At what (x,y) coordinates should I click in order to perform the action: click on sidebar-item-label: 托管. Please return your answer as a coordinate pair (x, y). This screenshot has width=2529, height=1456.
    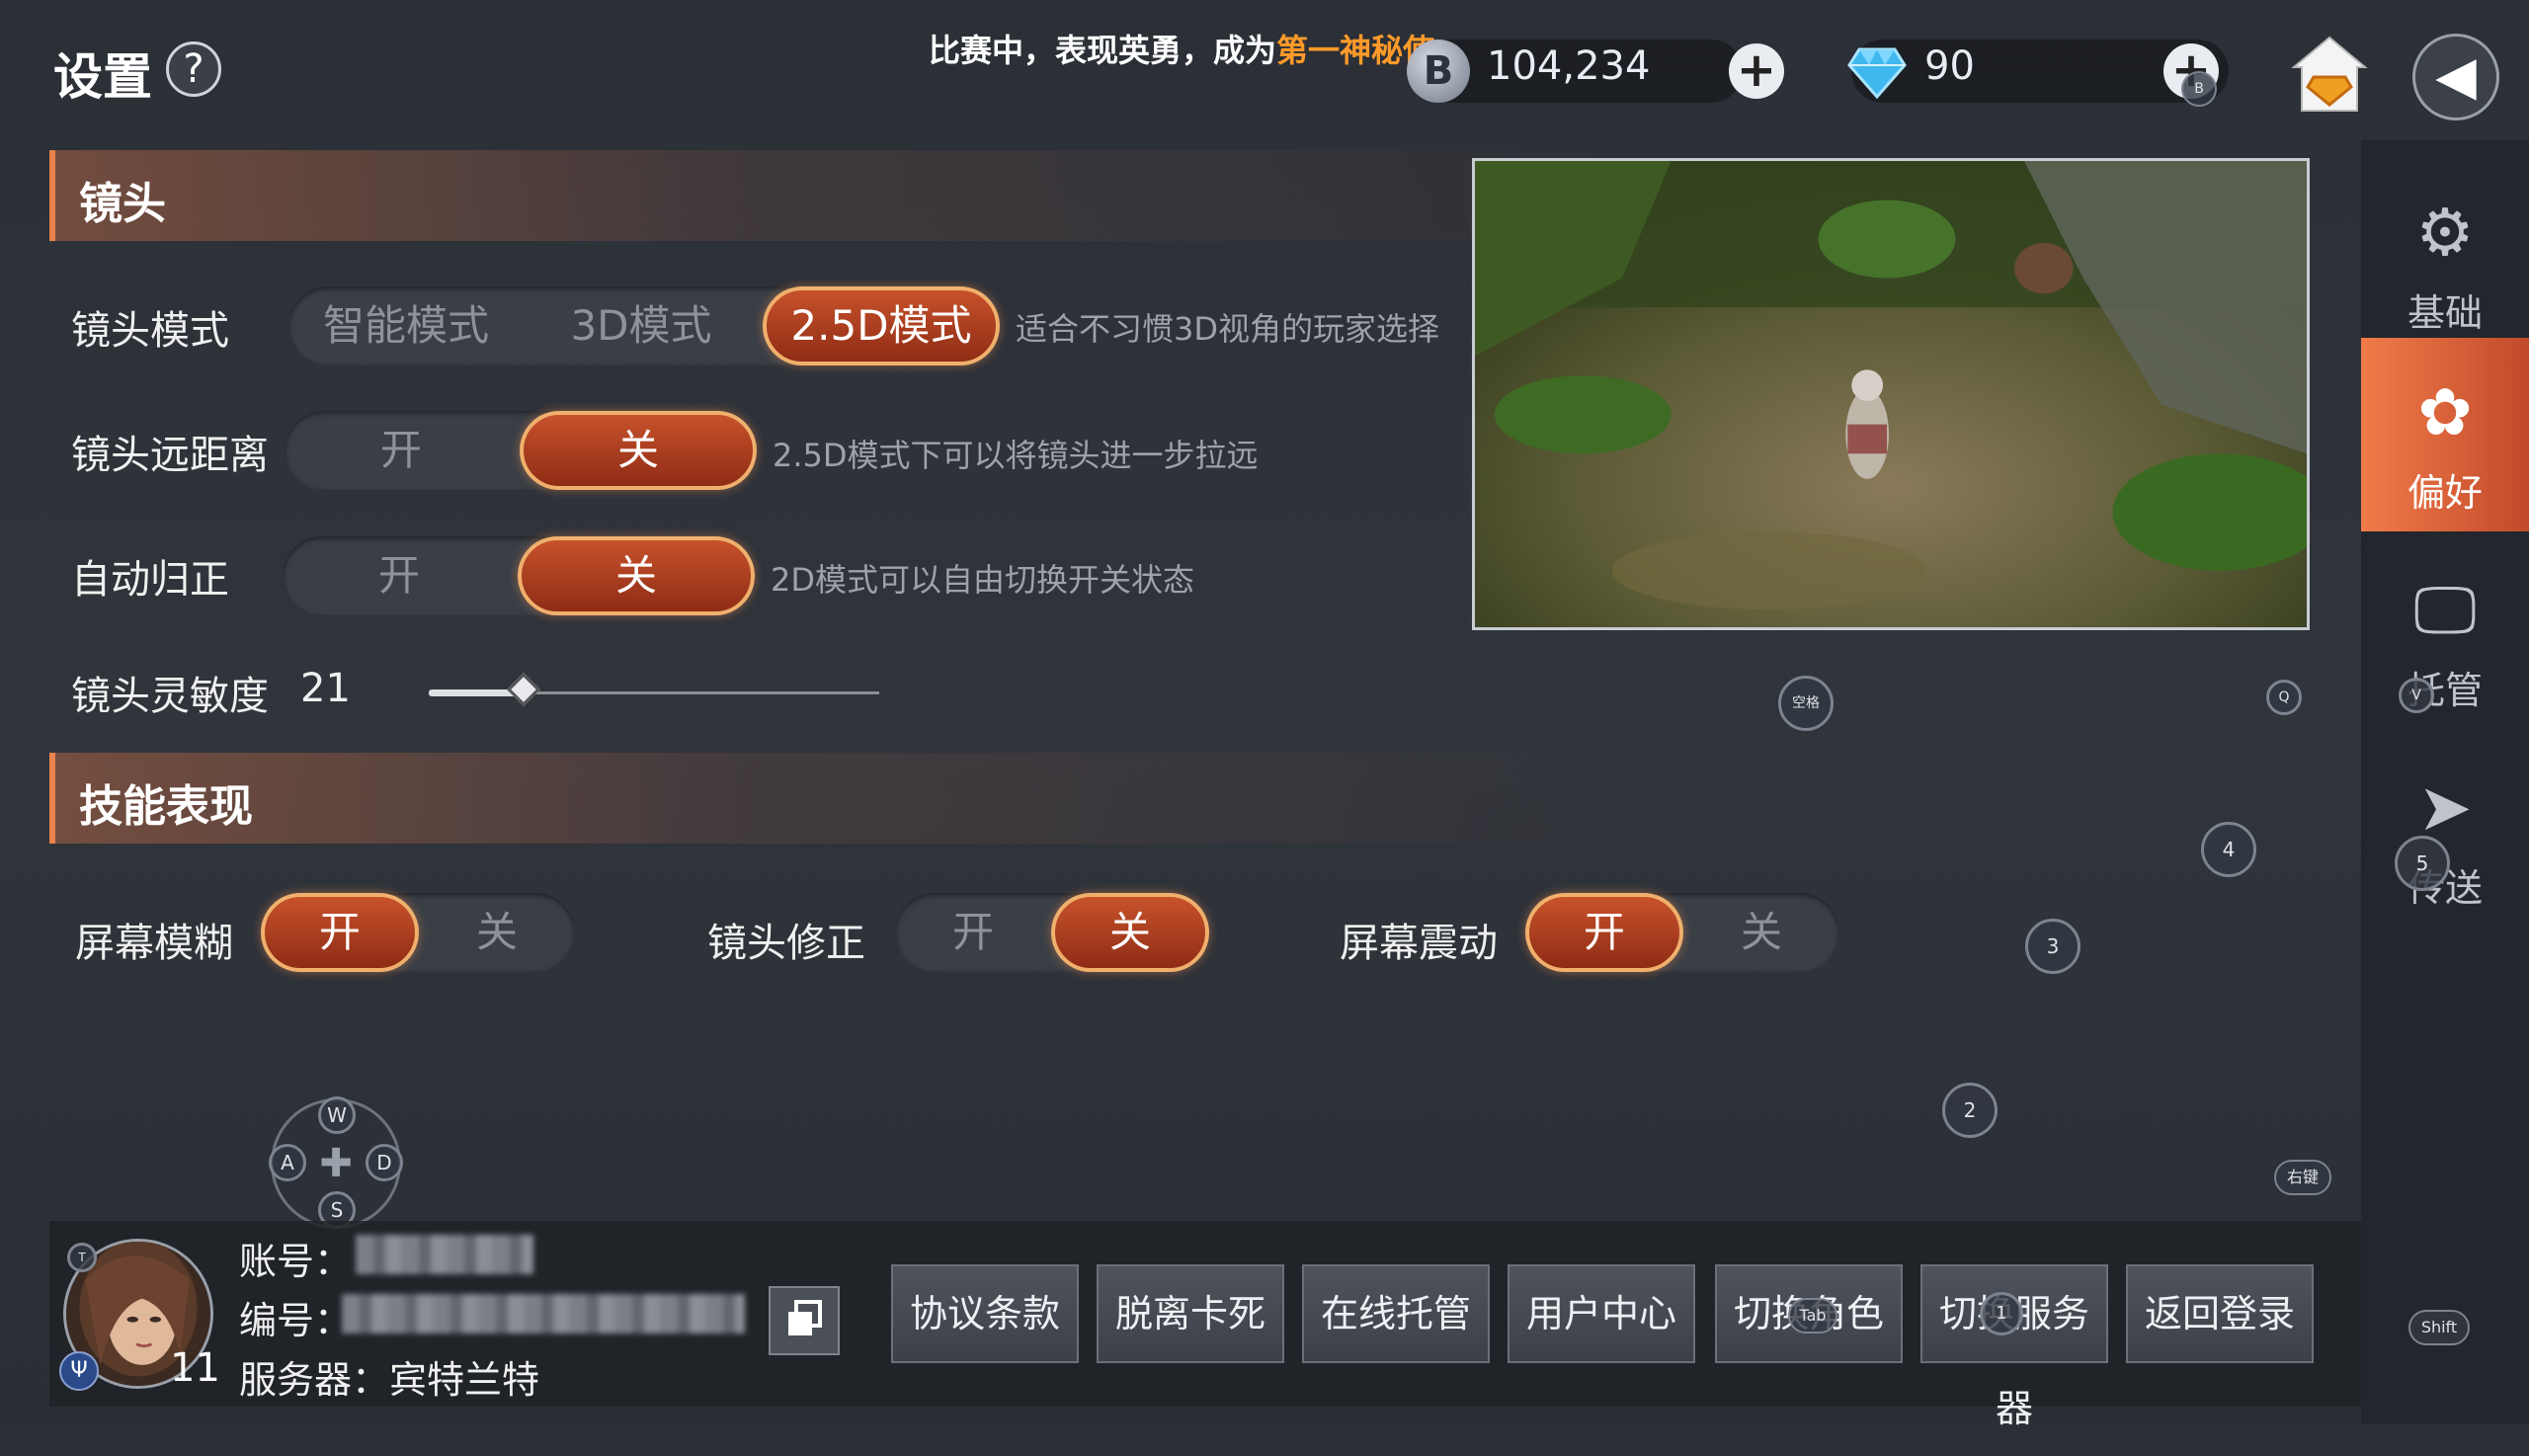
    Looking at the image, I should click on (2445, 690).